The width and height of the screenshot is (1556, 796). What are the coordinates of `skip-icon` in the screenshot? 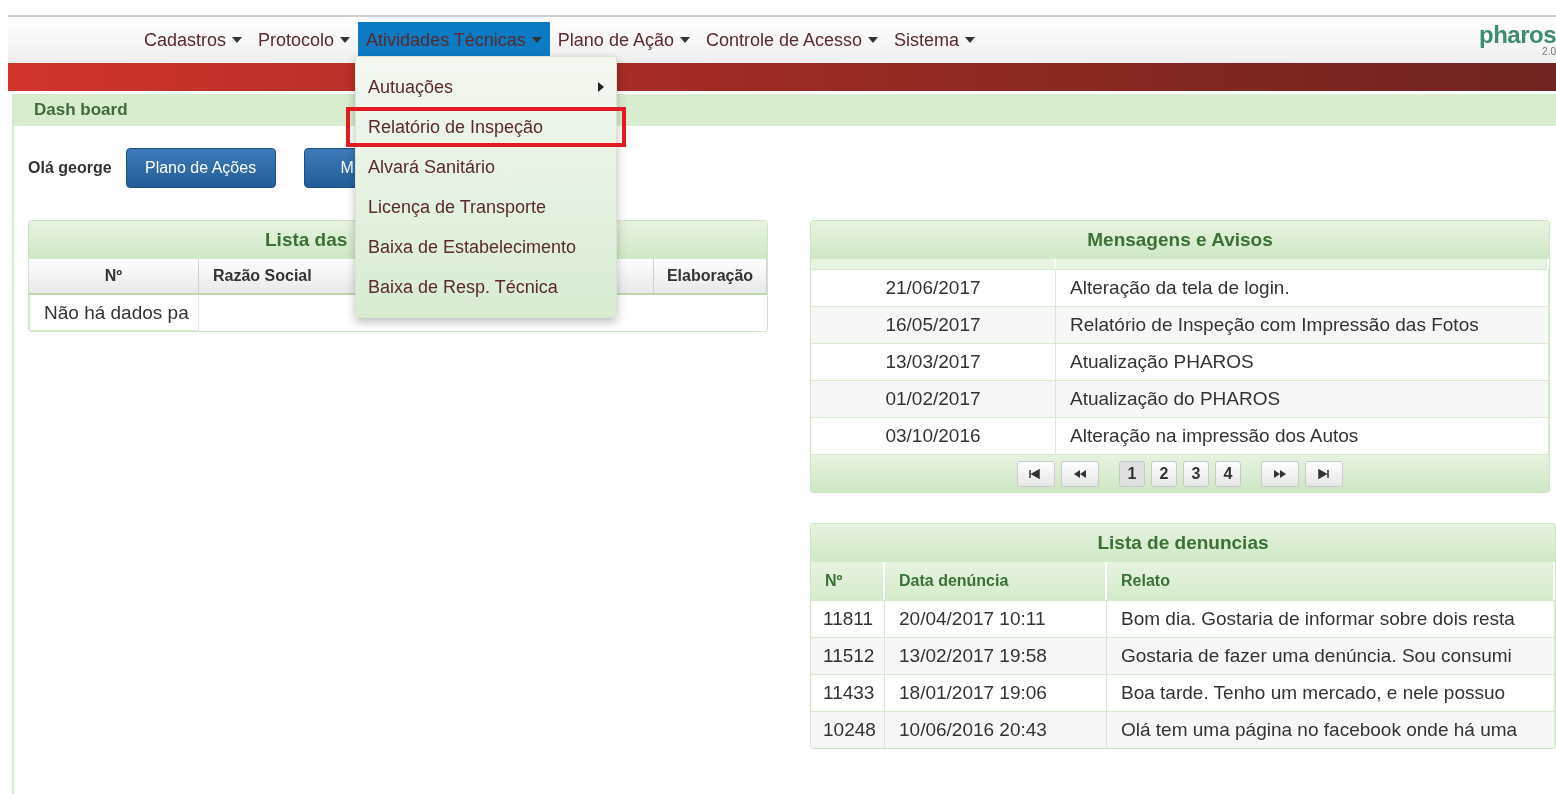 It's located at (1324, 473).